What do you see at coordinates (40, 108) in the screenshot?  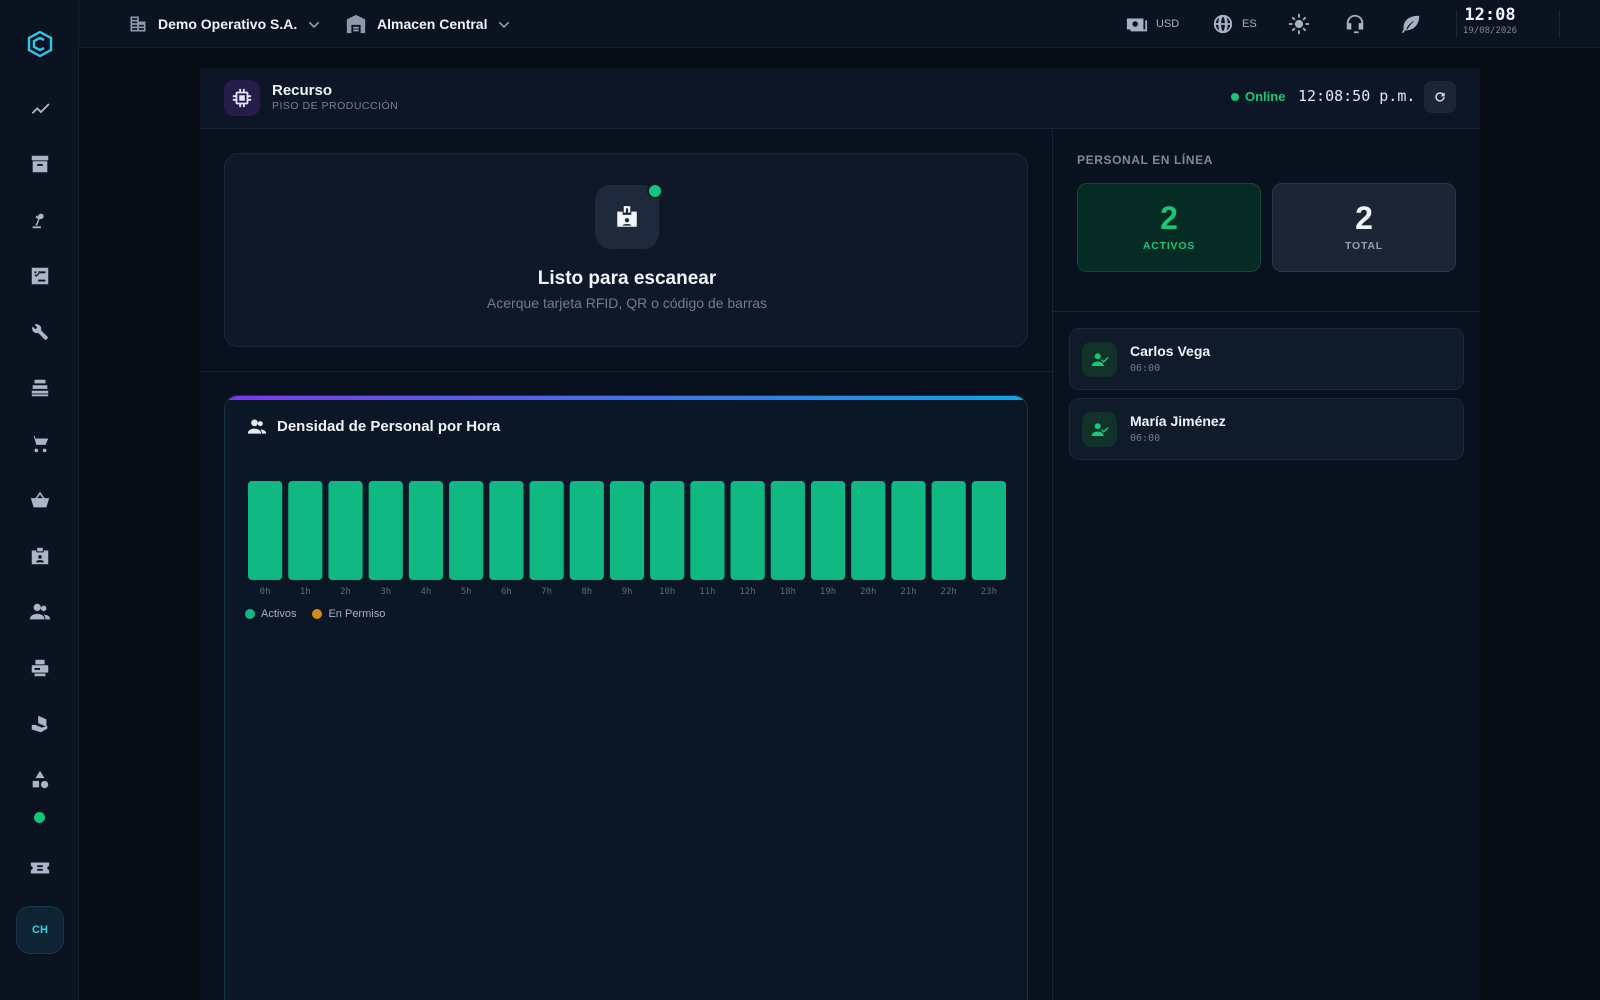 I see `trend-icon` at bounding box center [40, 108].